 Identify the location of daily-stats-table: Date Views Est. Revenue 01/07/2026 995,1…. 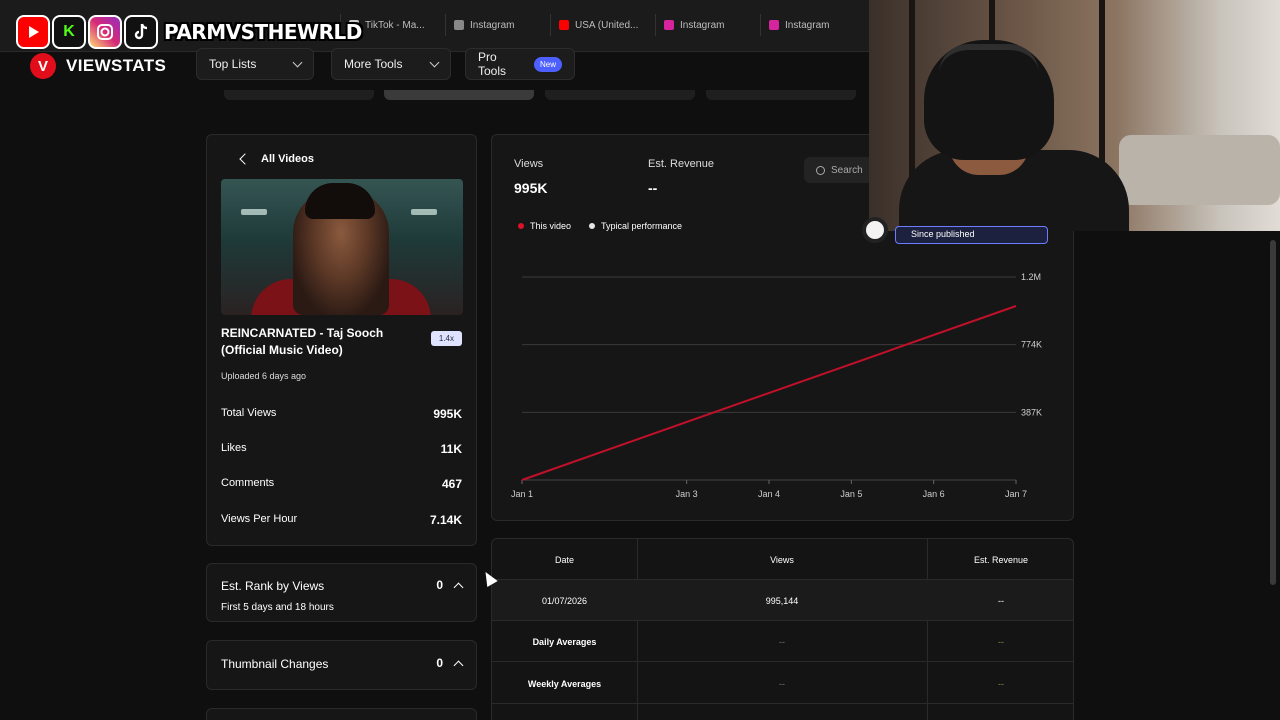
(782, 629).